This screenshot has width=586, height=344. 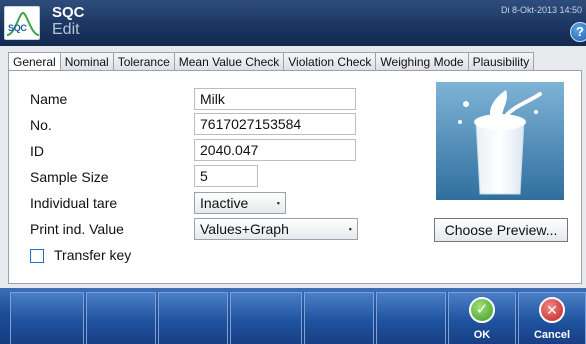 What do you see at coordinates (552, 310) in the screenshot?
I see `cancel-x-icon: ✕` at bounding box center [552, 310].